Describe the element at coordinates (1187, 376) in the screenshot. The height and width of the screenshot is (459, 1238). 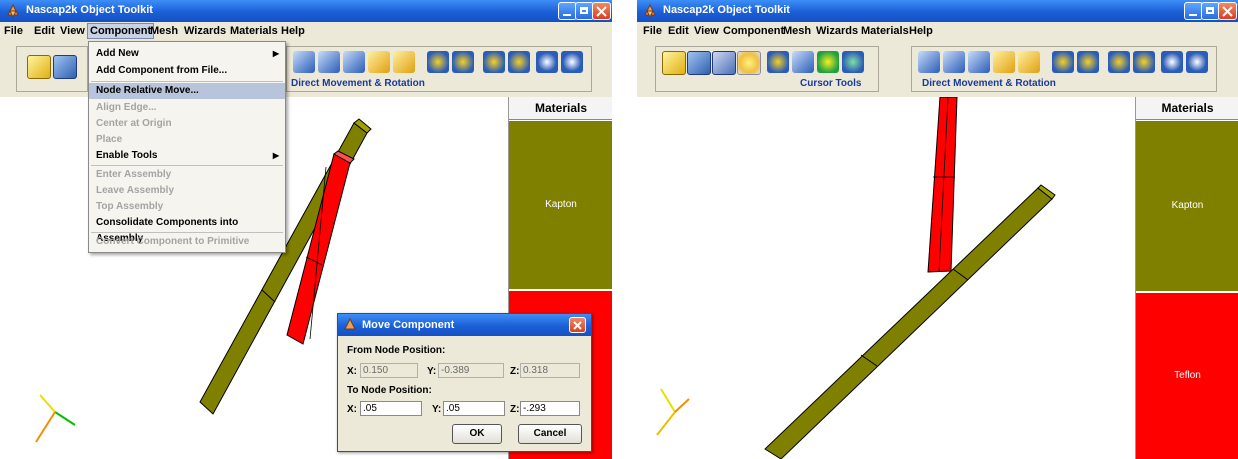
I see `material-teflon: Teflon` at that location.